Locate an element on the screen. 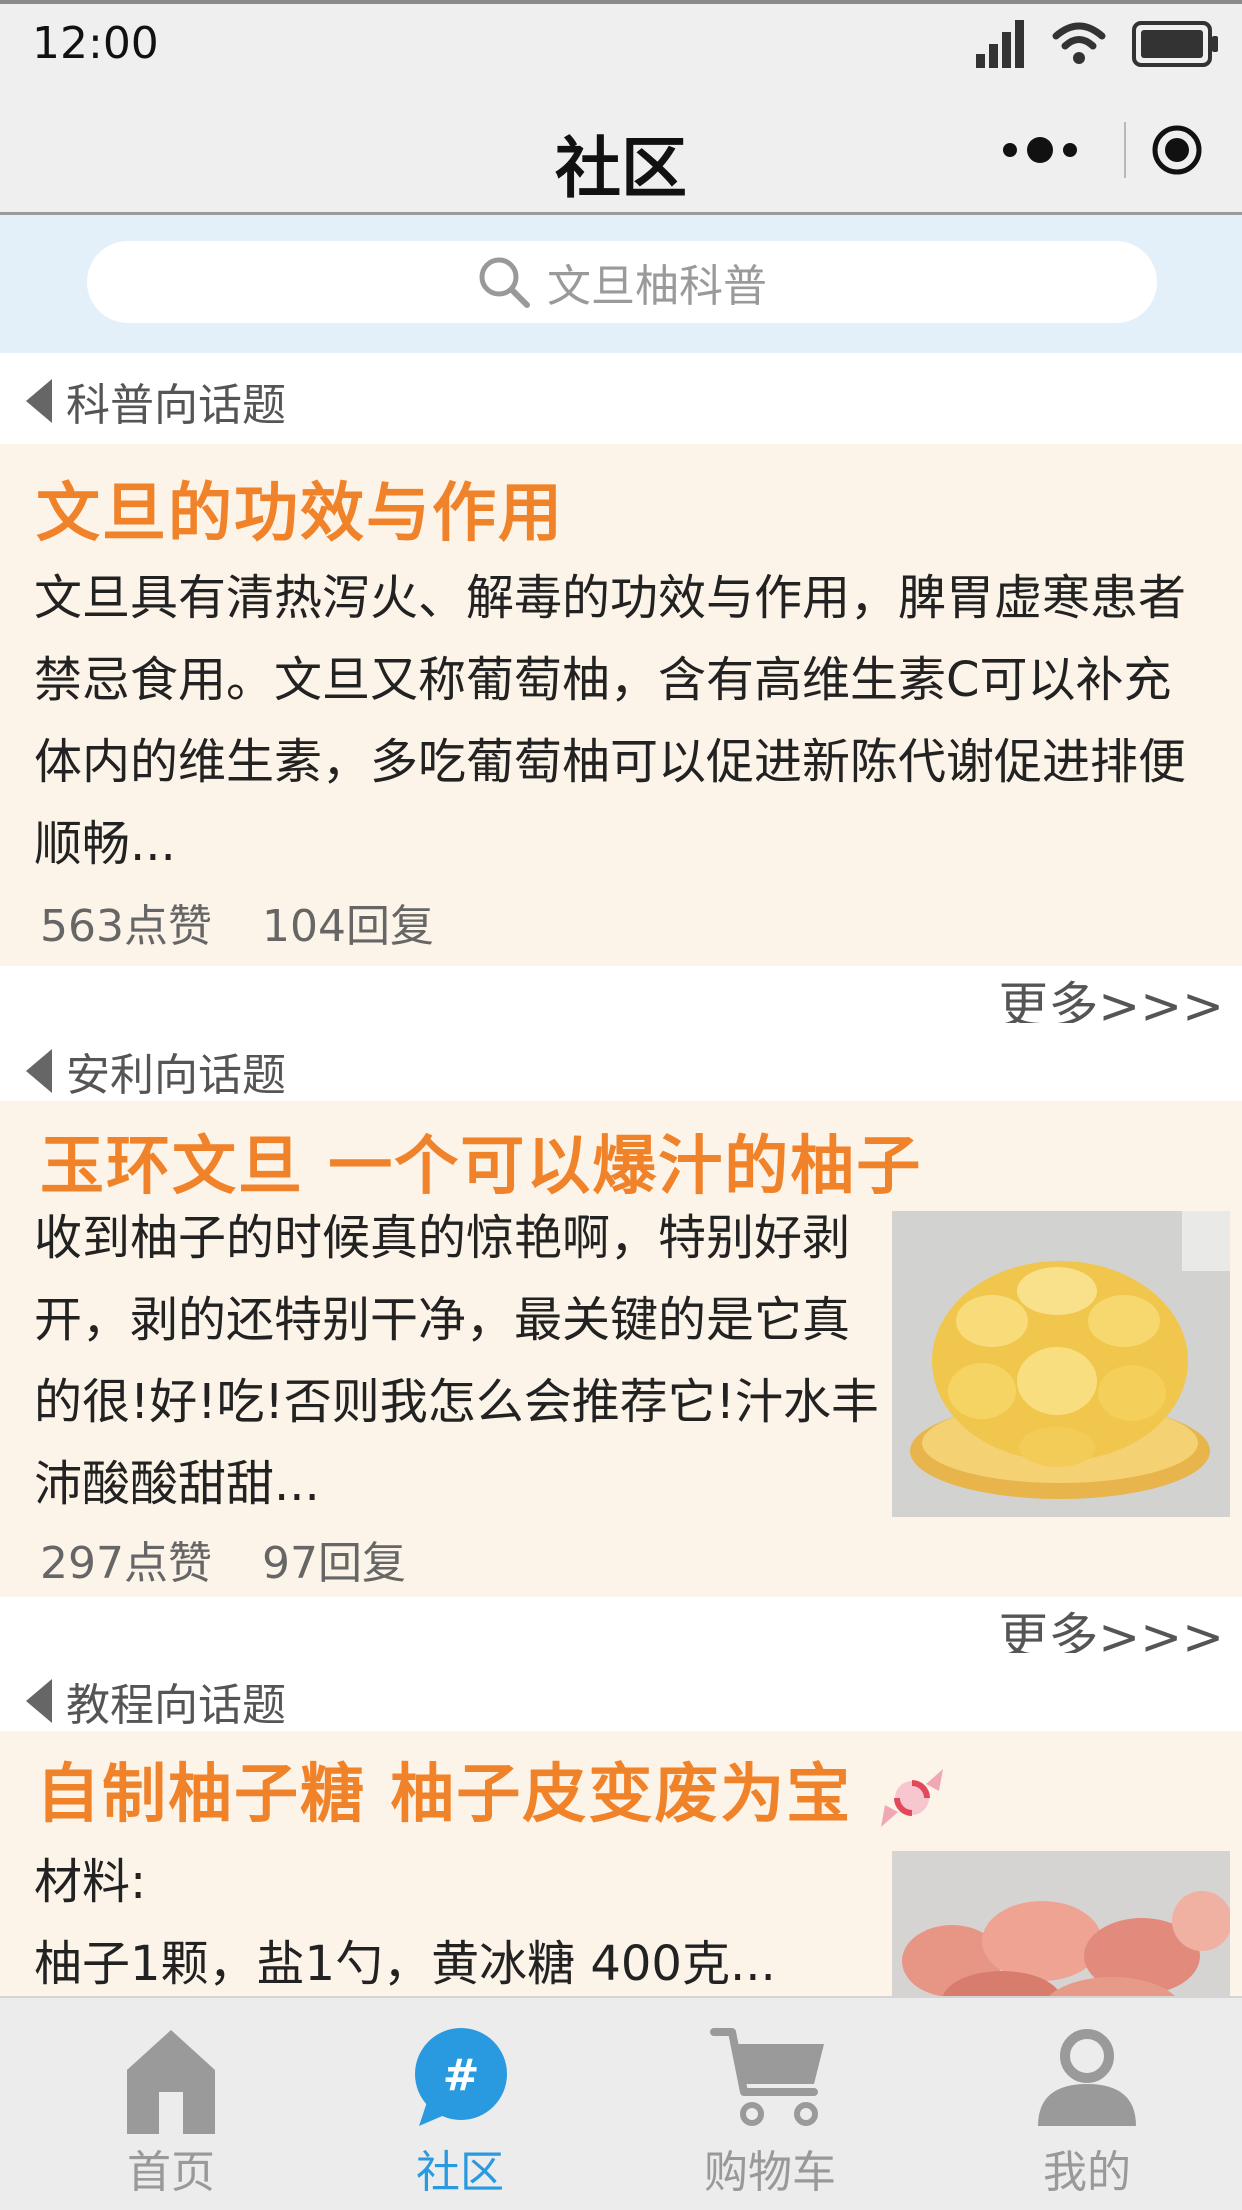 The height and width of the screenshot is (2210, 1242). tab-label: 首页 is located at coordinates (171, 2172).